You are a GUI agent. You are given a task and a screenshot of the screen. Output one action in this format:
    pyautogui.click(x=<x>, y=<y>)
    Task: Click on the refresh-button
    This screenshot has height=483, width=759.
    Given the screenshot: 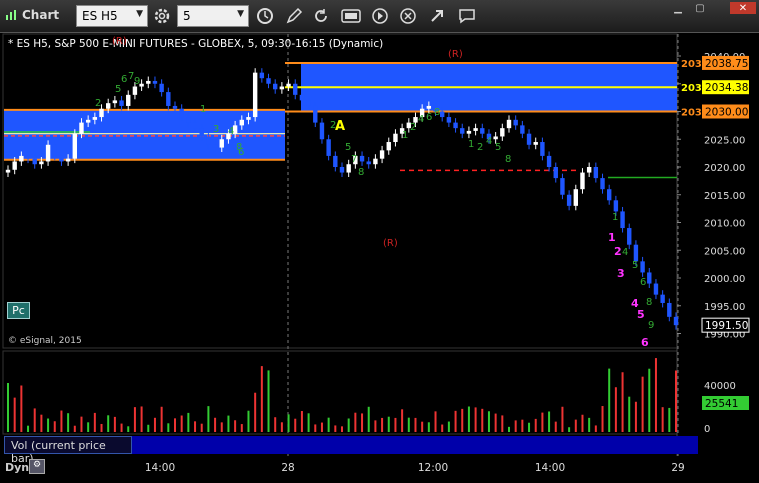 What is the action you would take?
    pyautogui.click(x=321, y=16)
    